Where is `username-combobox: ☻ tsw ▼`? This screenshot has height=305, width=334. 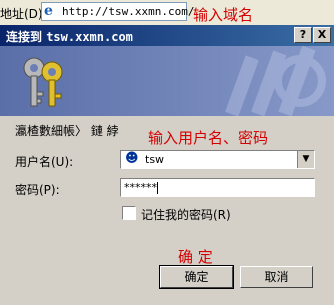 username-combobox: ☻ tsw ▼ is located at coordinates (217, 159).